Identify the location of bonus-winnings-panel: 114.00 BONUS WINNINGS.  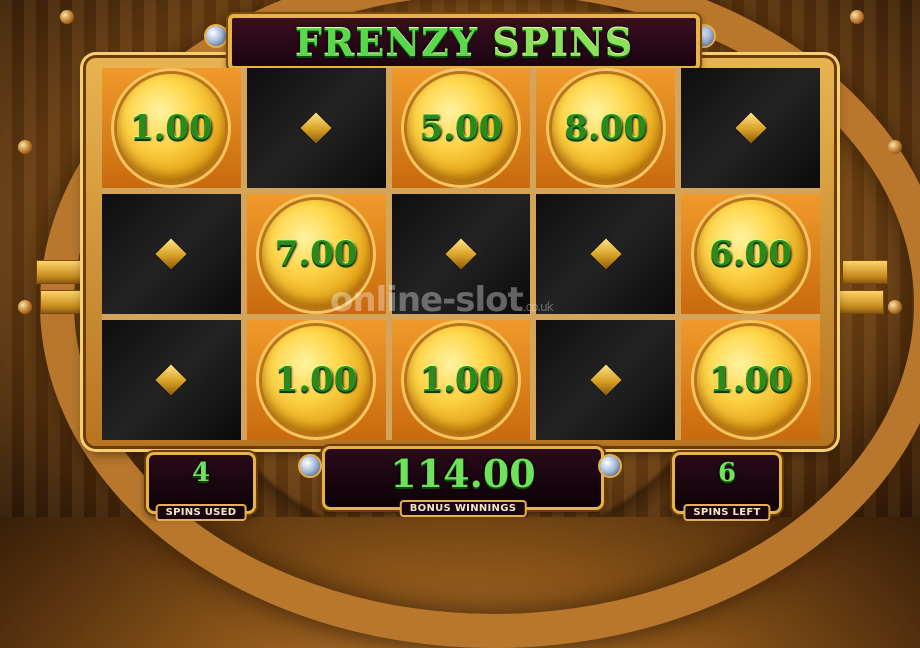
(463, 481).